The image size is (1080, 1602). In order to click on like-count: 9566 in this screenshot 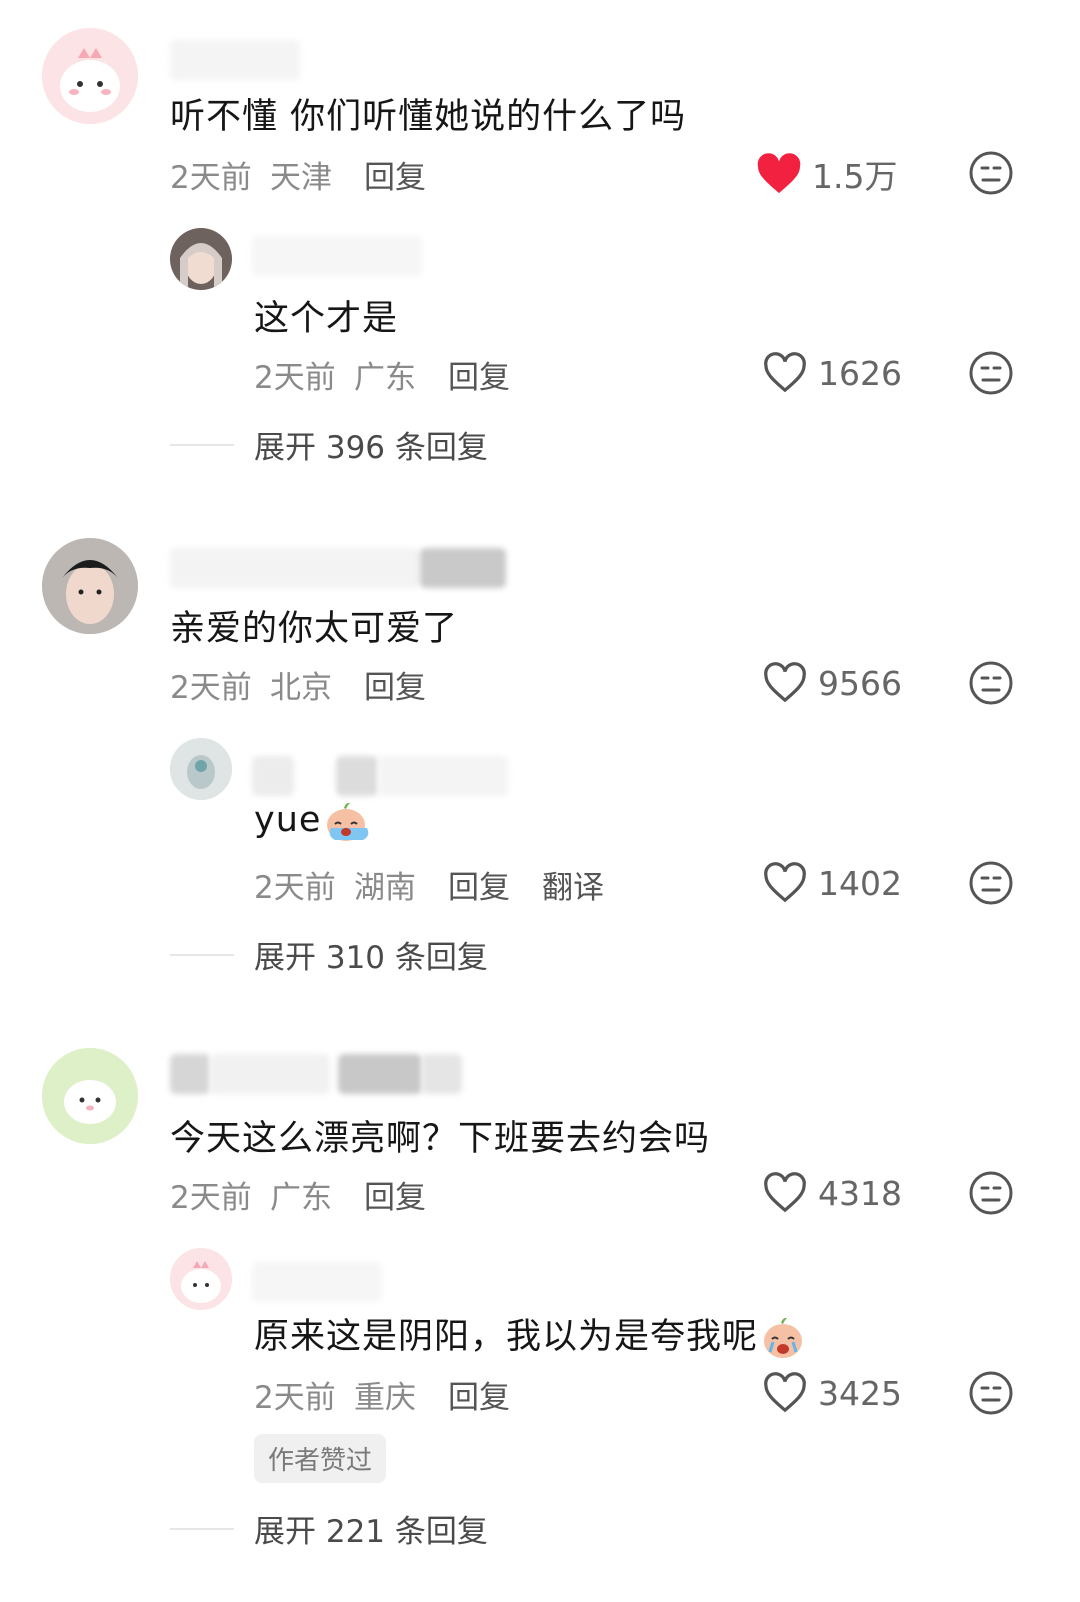, I will do `click(860, 683)`.